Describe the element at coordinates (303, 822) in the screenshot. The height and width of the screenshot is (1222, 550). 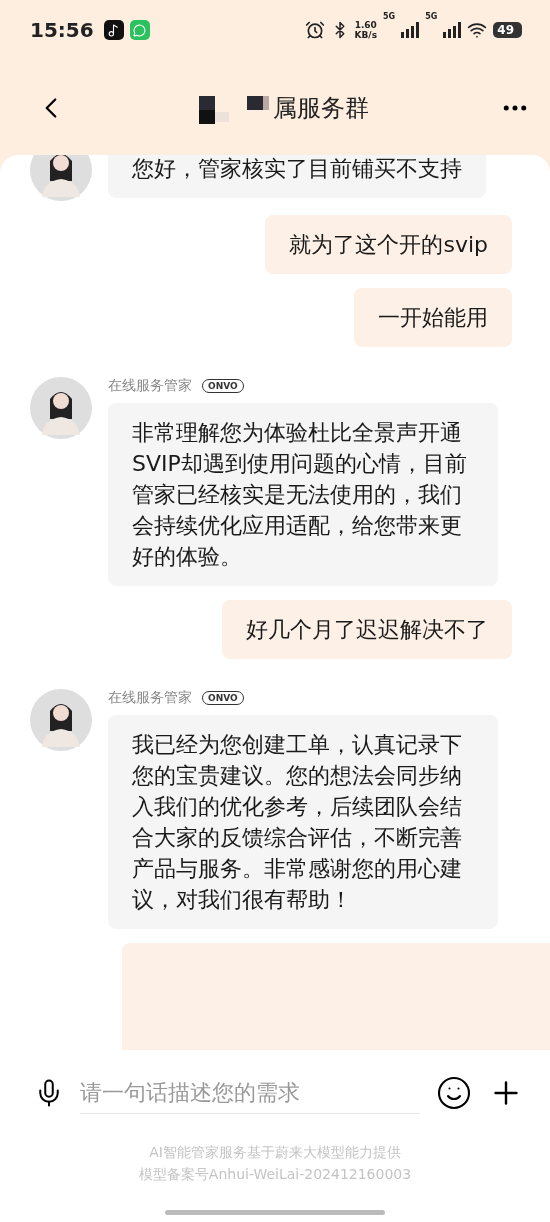
I see `message-bubble: 我已经为您创建工单，认真记录下您的宝贵建议。您的想法会同步纳入我们的优化参考，后续团队会结合大家的反馈综合评估，不断完善产品与服务。非常感谢您的用心建议，对我们很有帮助！` at that location.